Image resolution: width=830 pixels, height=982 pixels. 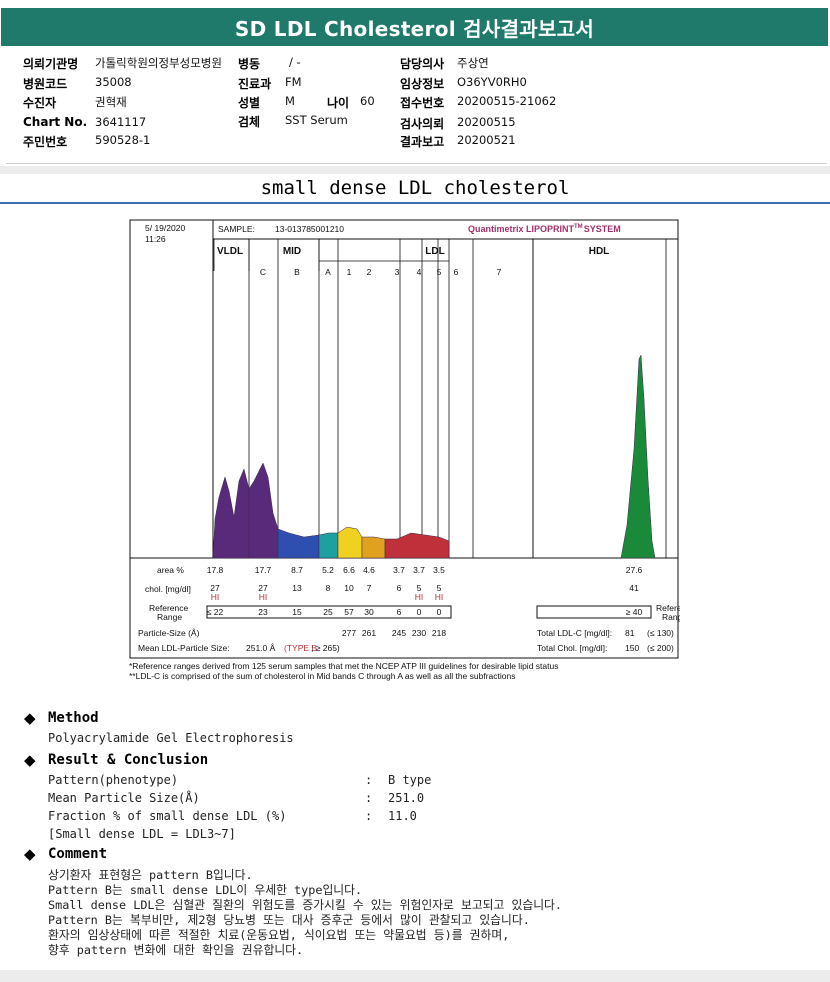 I want to click on comment-heading: Comment, so click(x=78, y=854).